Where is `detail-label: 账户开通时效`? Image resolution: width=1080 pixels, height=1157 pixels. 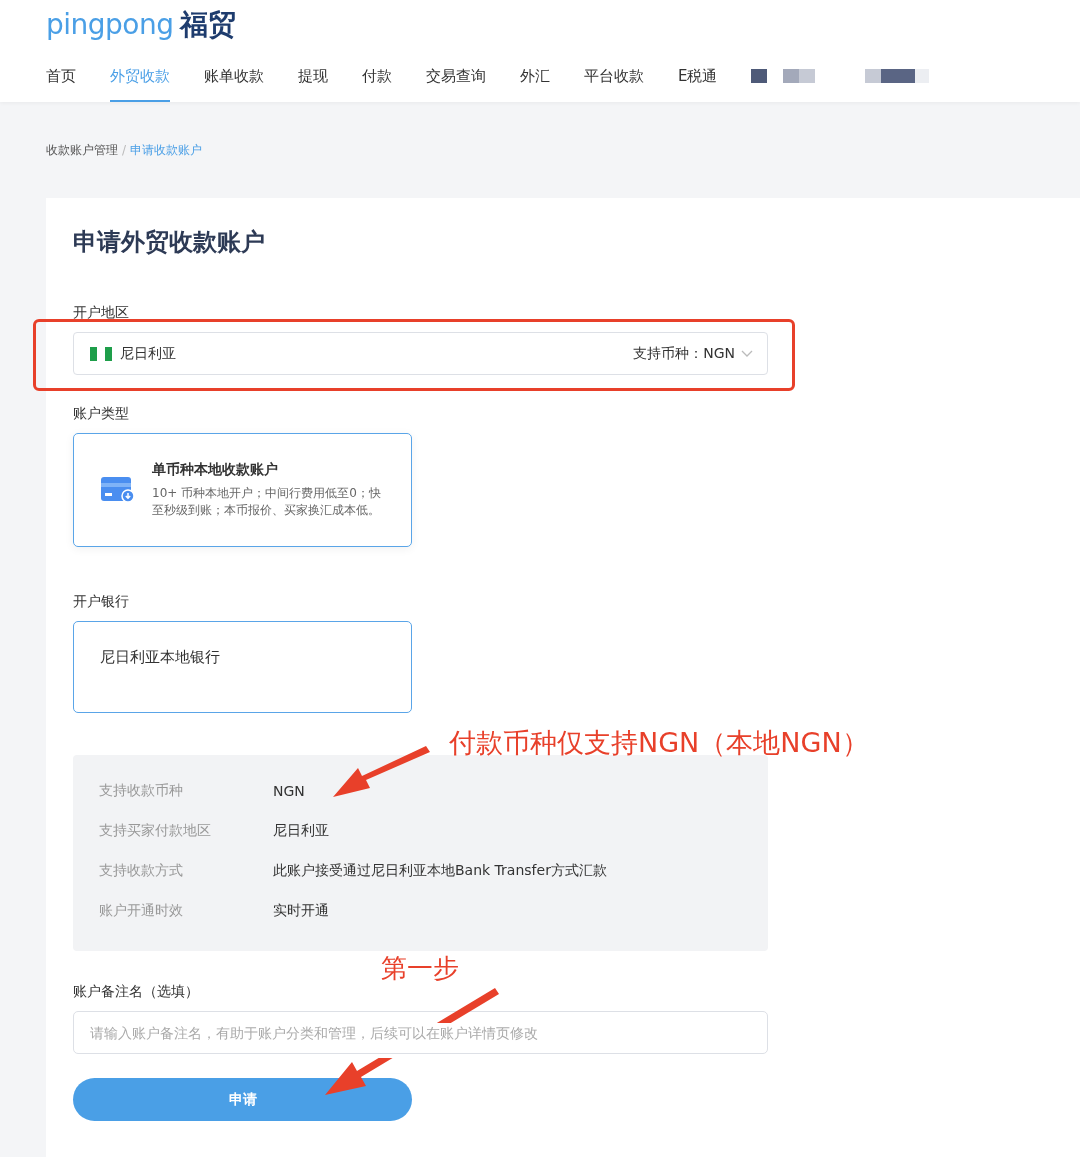
detail-label: 账户开通时效 is located at coordinates (141, 911).